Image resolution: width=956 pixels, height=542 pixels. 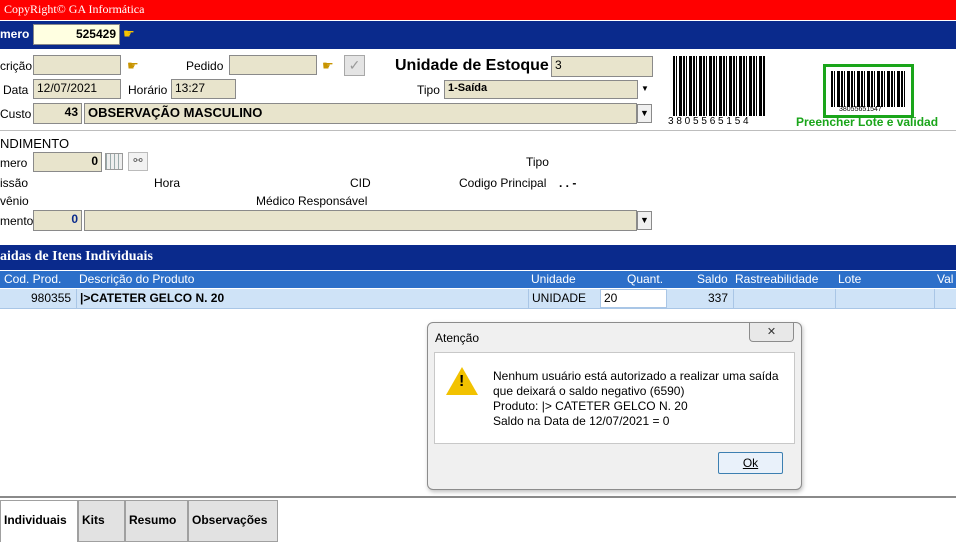 What do you see at coordinates (776, 279) in the screenshot?
I see `col-rastreabilidade: Rastreabilidade` at bounding box center [776, 279].